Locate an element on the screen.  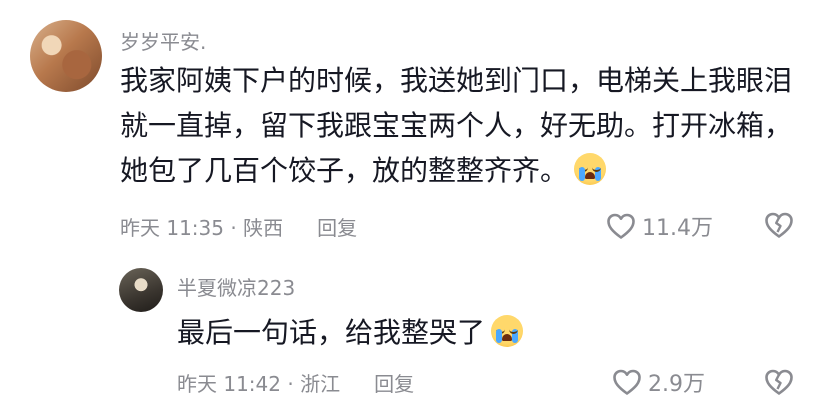
comment-meta: 昨天 11:42 · 浙江 回复 is located at coordinates (295, 382).